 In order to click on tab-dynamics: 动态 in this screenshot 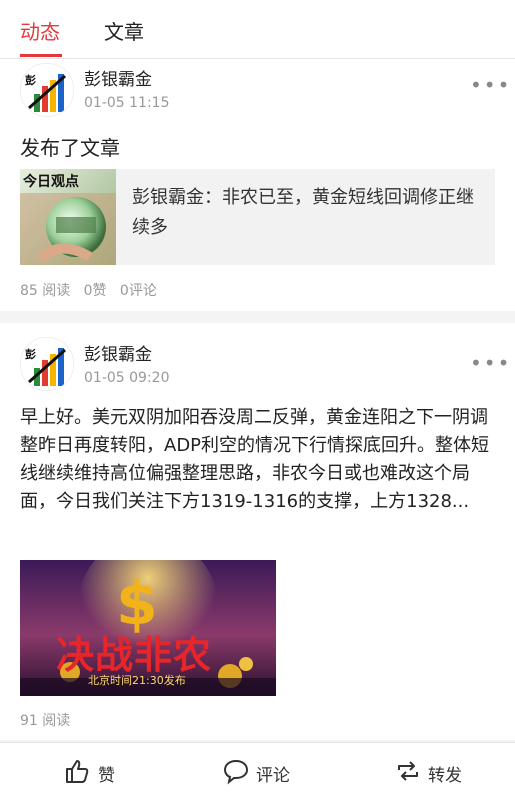, I will do `click(40, 30)`.